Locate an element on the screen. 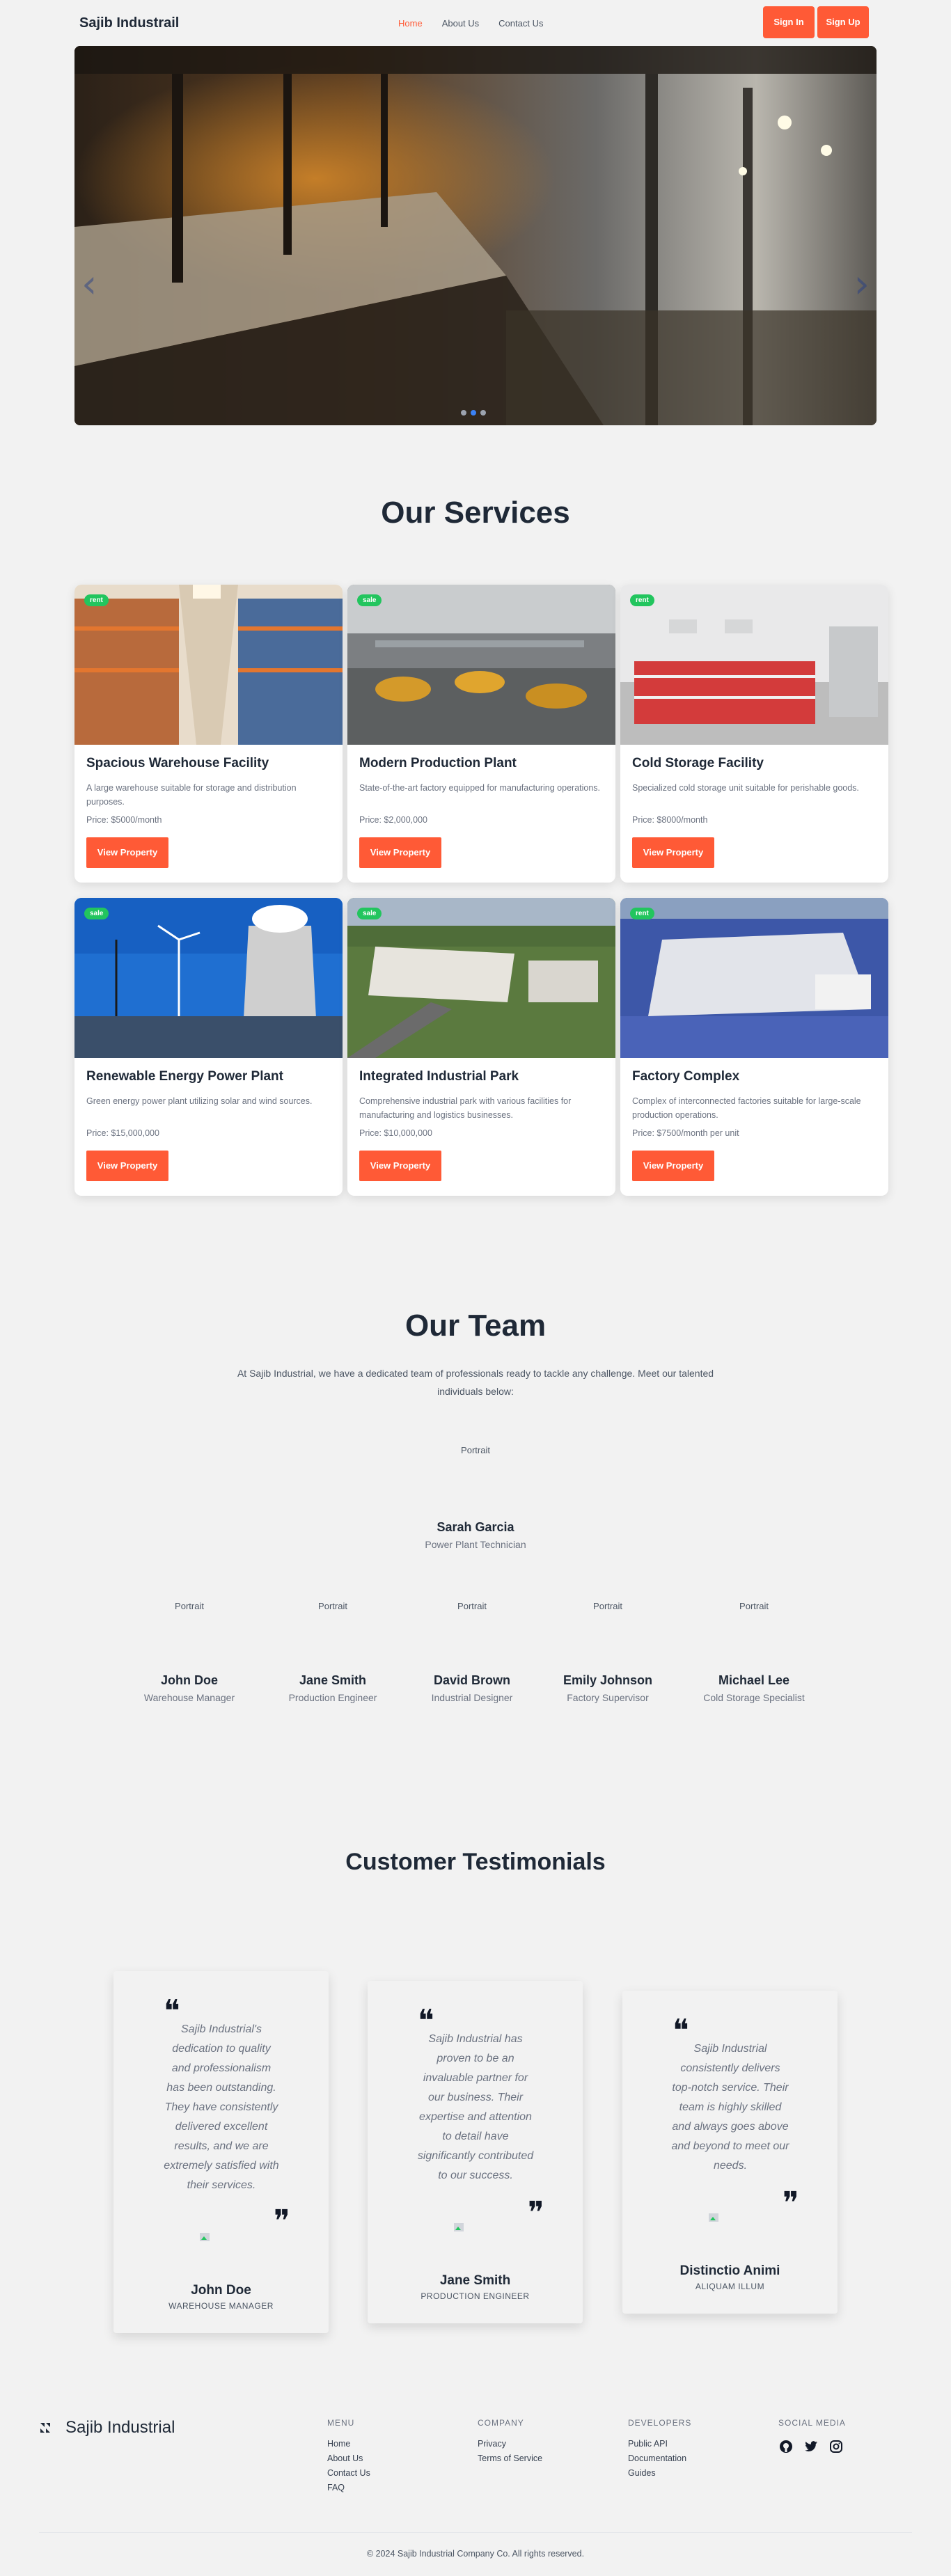  member-name: John Doe is located at coordinates (189, 1680).